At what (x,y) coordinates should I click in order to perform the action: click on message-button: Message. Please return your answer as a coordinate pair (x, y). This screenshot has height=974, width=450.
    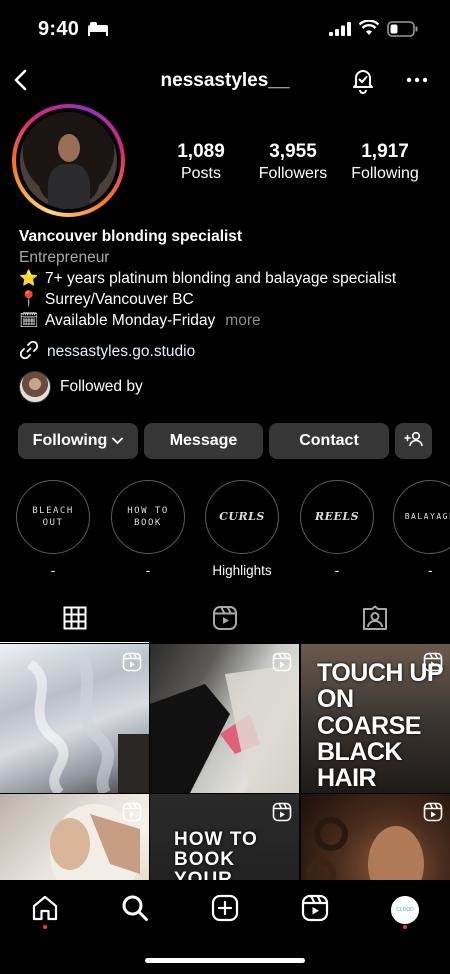
    Looking at the image, I should click on (203, 441).